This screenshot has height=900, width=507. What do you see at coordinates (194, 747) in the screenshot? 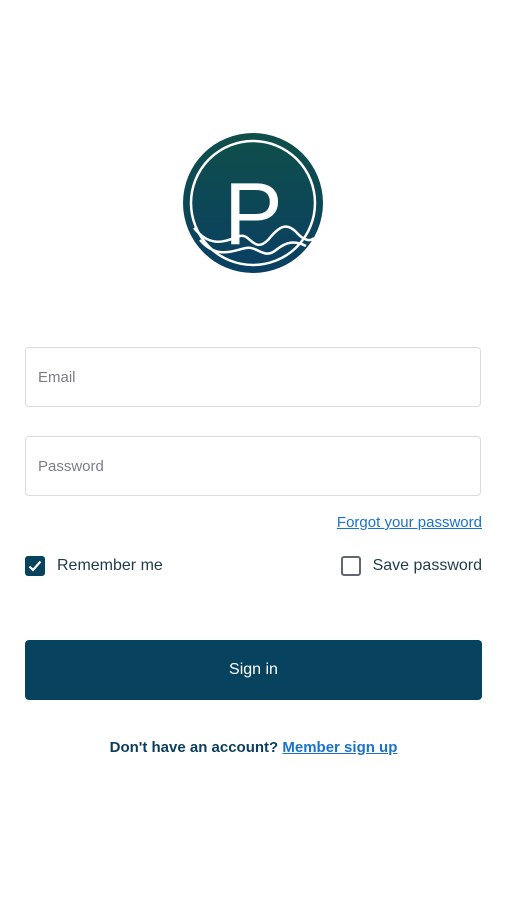
I see `signup-prompt-text: Don't have an account?` at bounding box center [194, 747].